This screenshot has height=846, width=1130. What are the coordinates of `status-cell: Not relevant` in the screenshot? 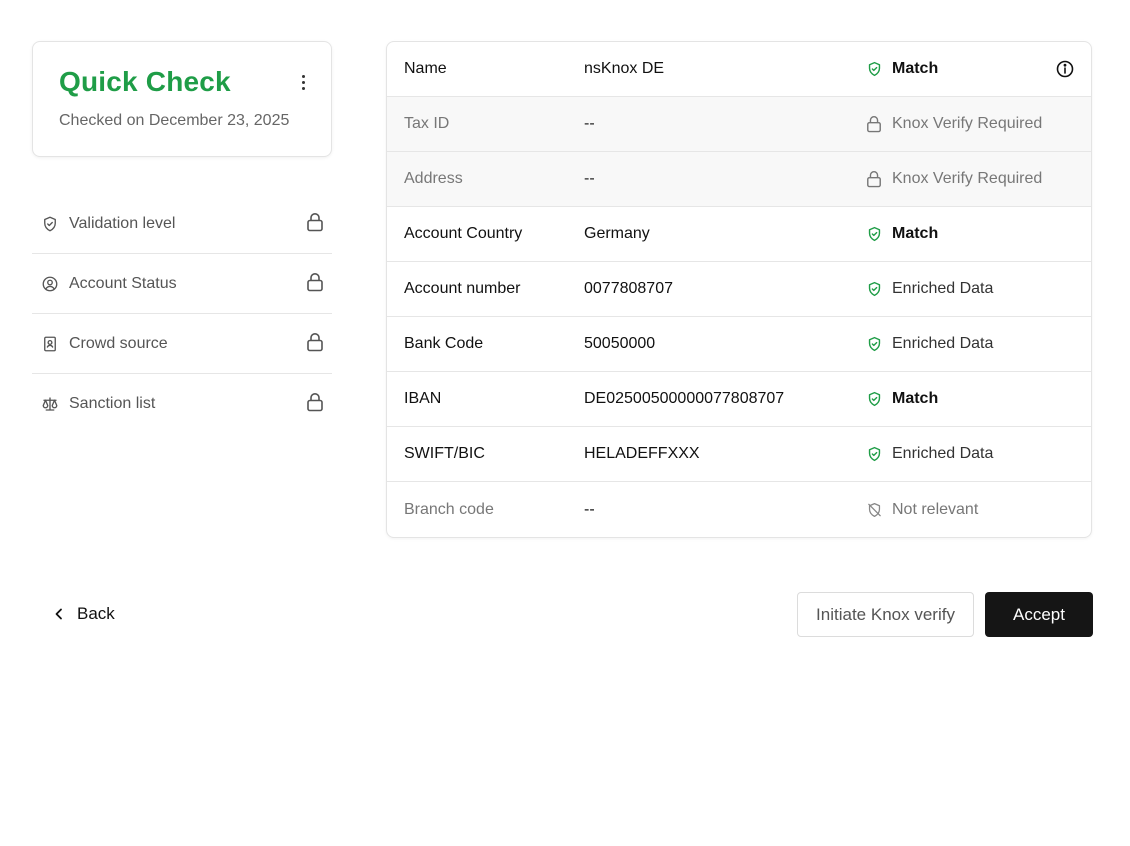 It's located at (921, 510).